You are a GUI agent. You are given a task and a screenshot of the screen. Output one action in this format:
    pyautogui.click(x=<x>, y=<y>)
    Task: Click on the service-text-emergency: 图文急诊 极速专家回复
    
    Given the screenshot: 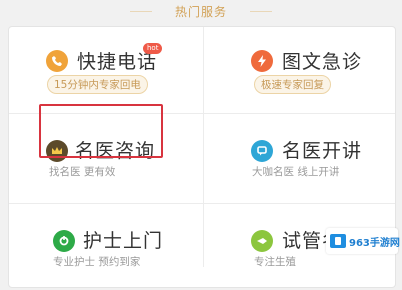 What is the action you would take?
    pyautogui.click(x=300, y=70)
    